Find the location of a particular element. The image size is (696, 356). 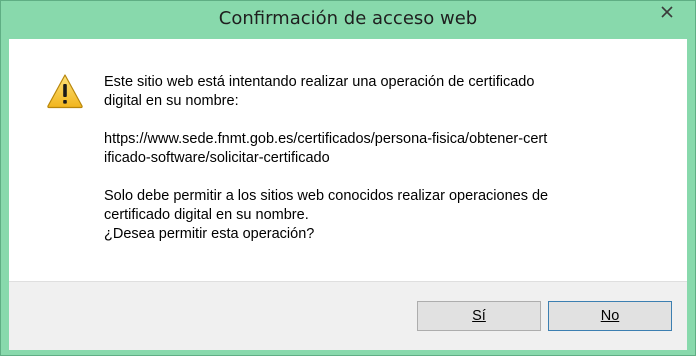

url-line: ificado-software/solicitar-certificado is located at coordinates (217, 158).